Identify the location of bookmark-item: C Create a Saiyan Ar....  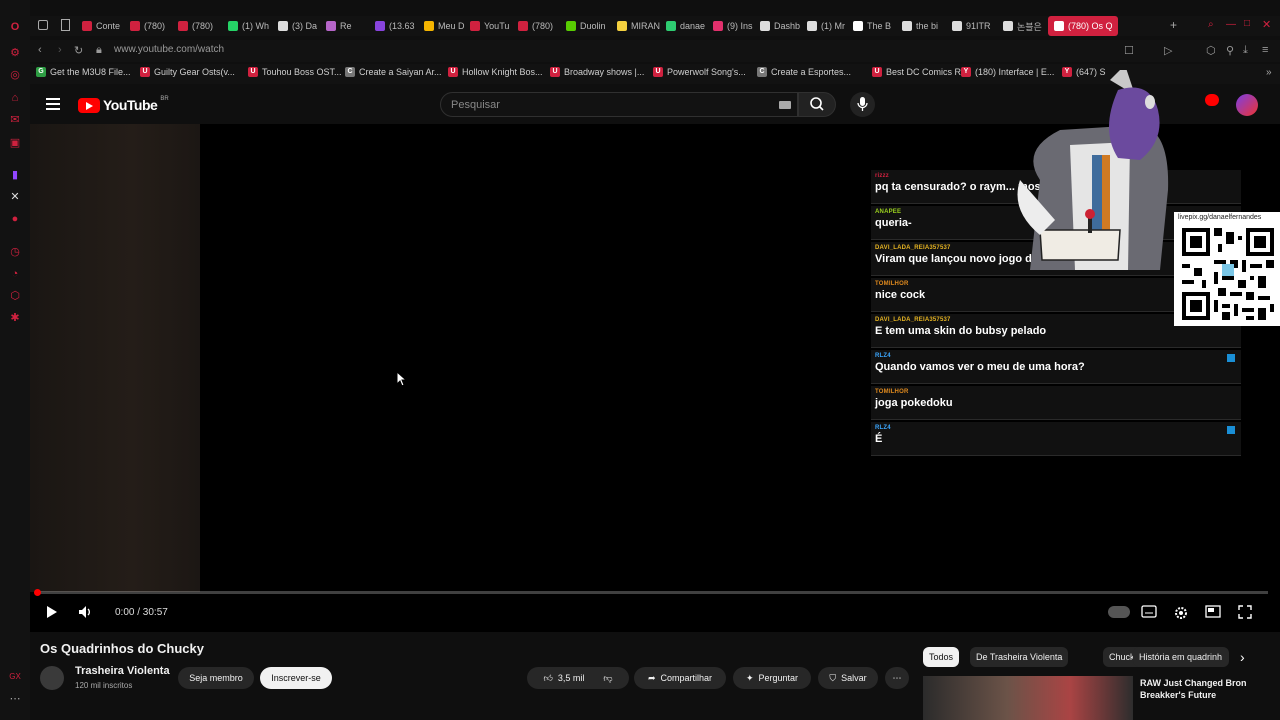
(393, 72).